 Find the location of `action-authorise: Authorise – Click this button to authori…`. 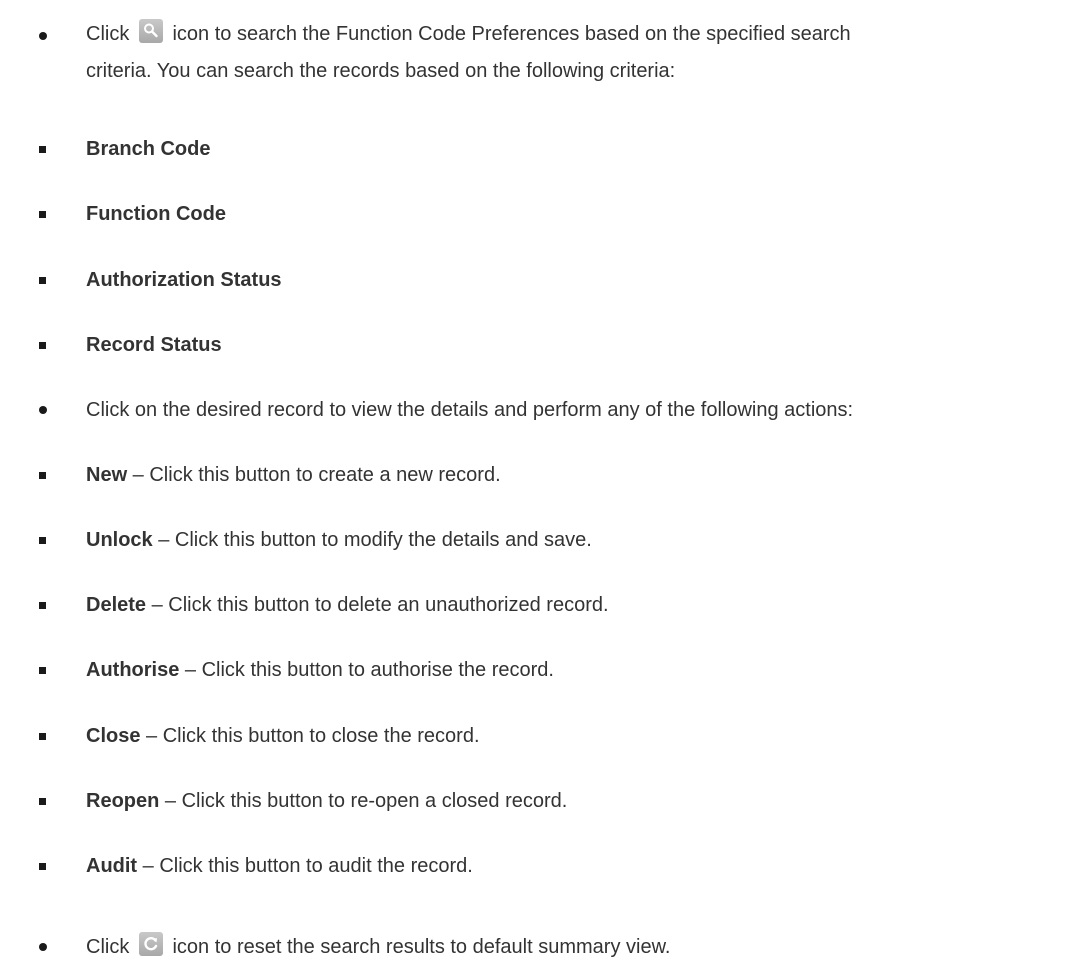

action-authorise: Authorise – Click this button to authori… is located at coordinates (320, 670).